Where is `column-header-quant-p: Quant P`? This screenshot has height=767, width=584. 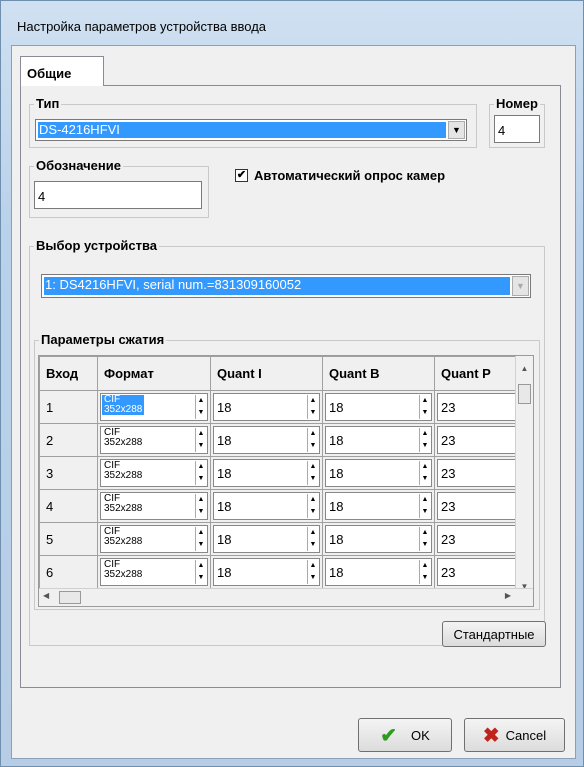 column-header-quant-p: Quant P is located at coordinates (476, 373).